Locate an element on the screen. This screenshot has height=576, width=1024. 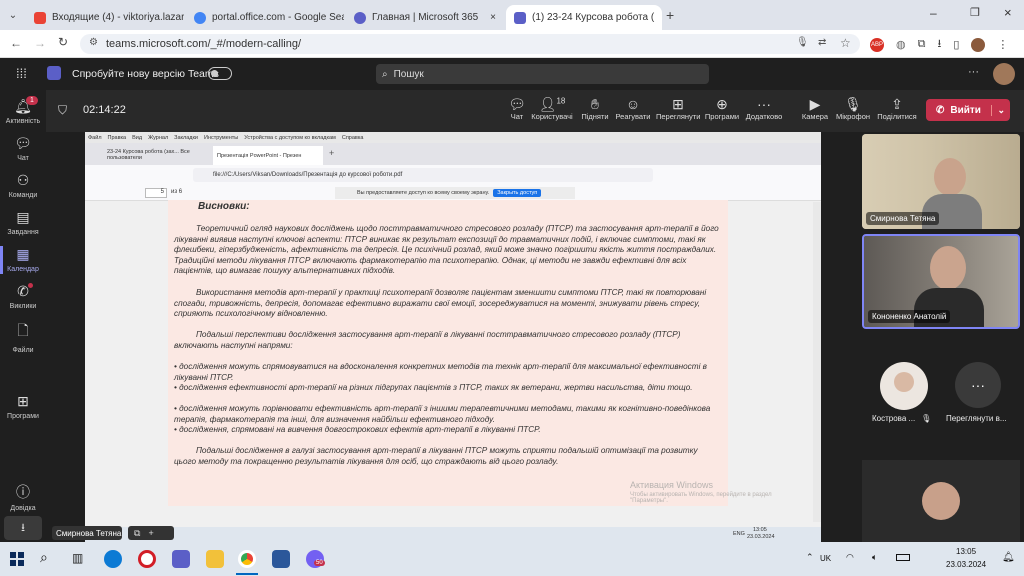
reload-icon: ↻ is located at coordinates (63, 42).